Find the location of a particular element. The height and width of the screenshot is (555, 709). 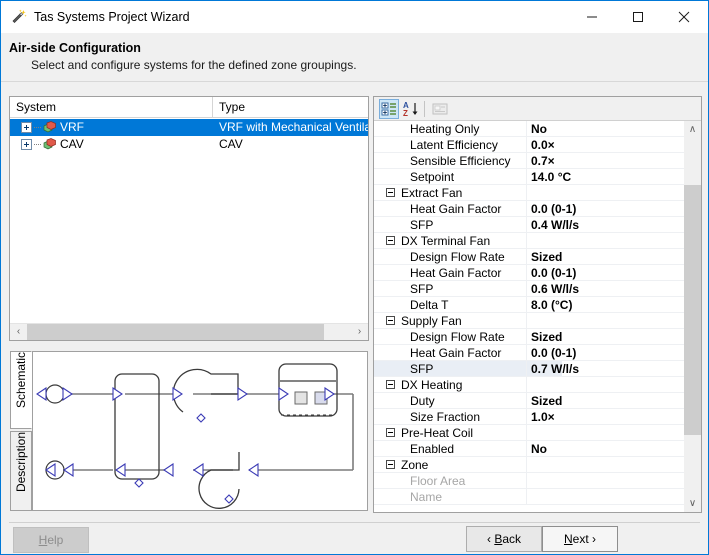

scroll-left-arrow-icon: ‹ is located at coordinates (18, 332).